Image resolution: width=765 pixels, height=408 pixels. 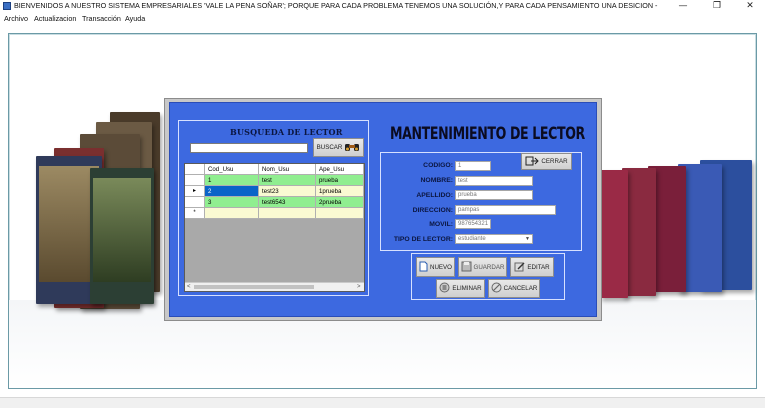 I want to click on menu-archivo: Archivo, so click(x=16, y=18).